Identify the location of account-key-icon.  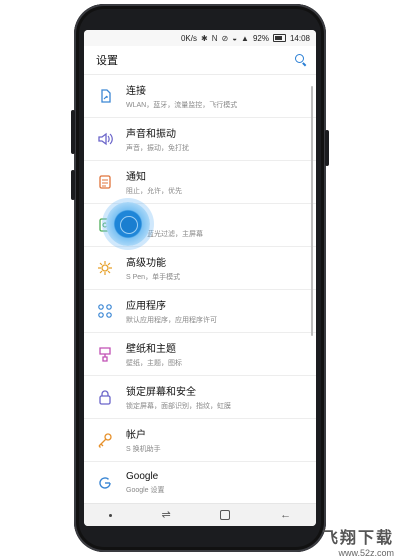
(105, 440).